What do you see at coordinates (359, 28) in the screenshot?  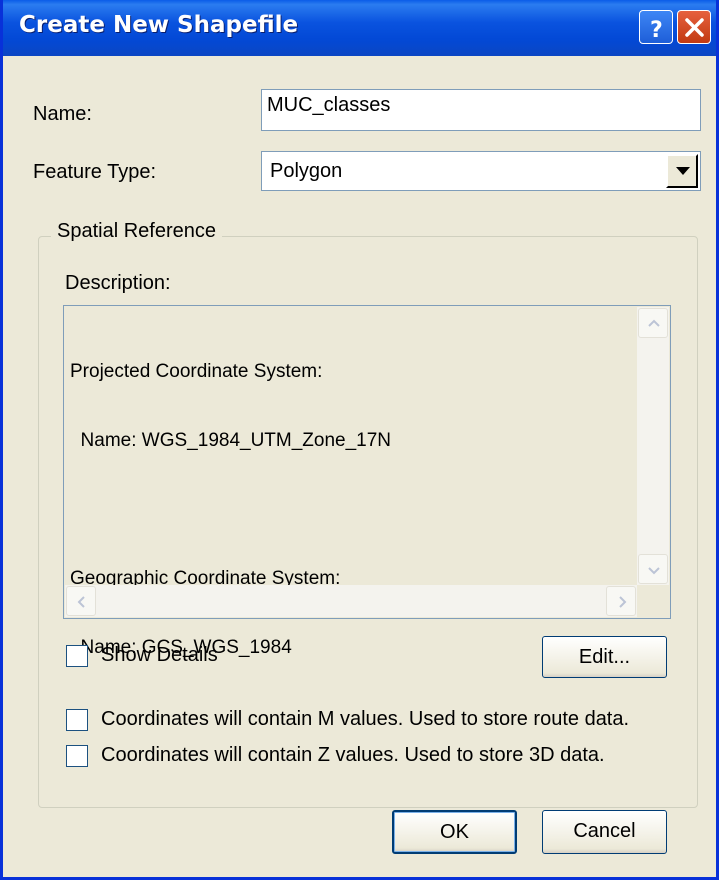 I see `title-bar: Create New Shapefile ?` at bounding box center [359, 28].